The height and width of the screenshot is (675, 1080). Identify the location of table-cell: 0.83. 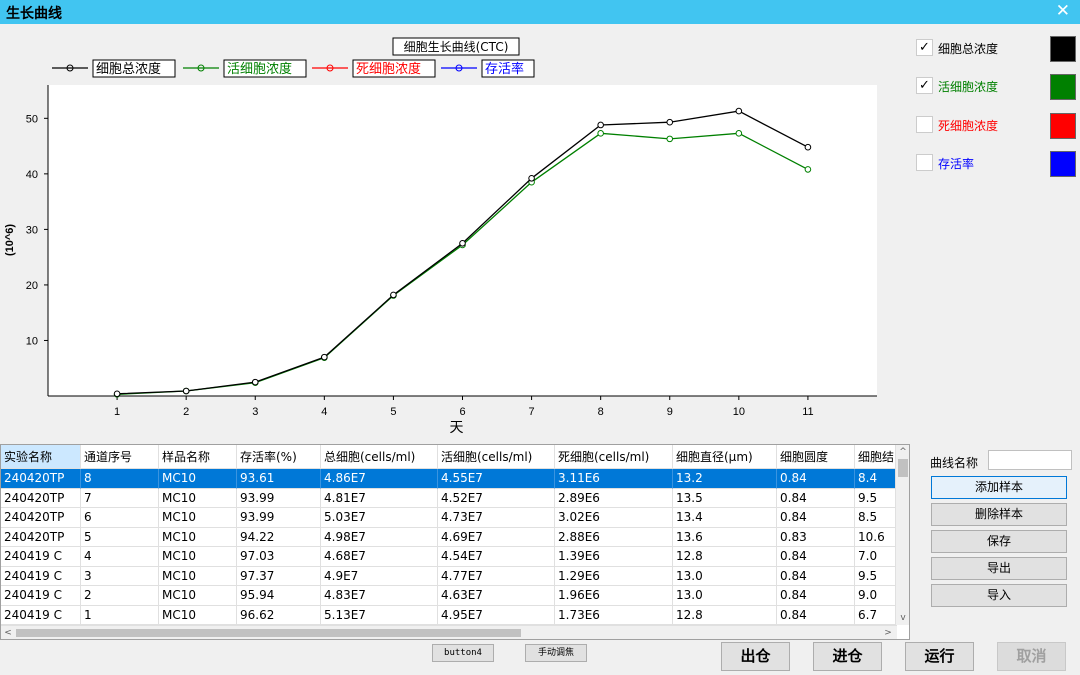
(816, 537).